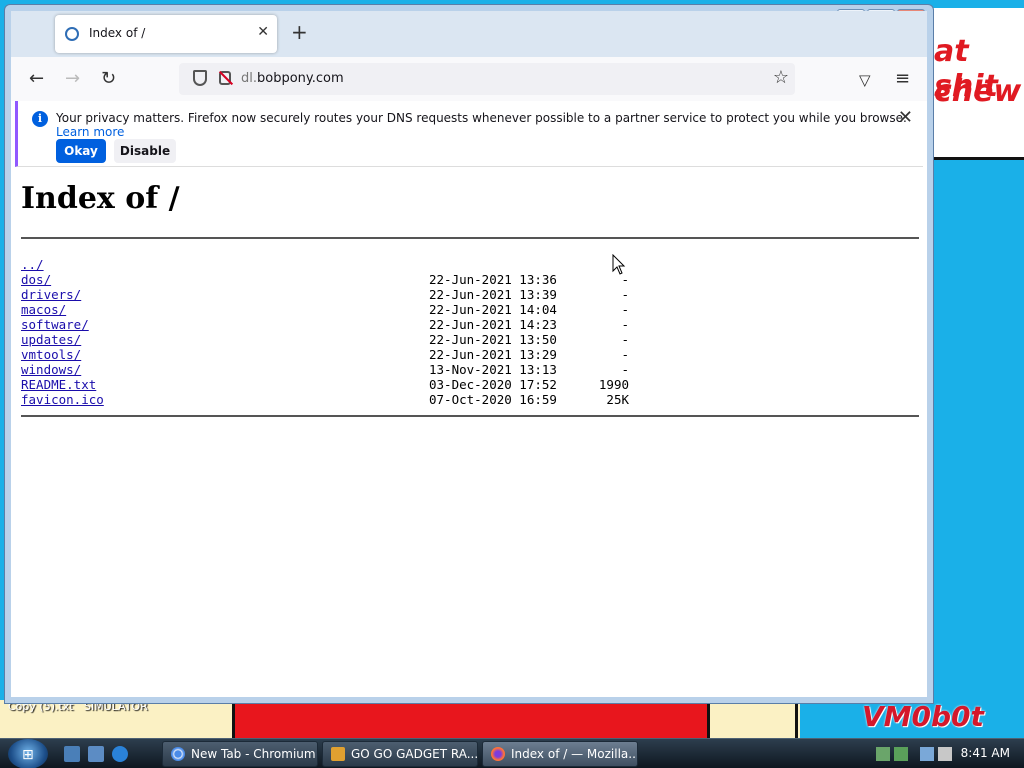 This screenshot has height=768, width=1024. I want to click on navigation-toolbar: ← → ↻ dl.bobpony.com ☆ ▽ ≡, so click(469, 79).